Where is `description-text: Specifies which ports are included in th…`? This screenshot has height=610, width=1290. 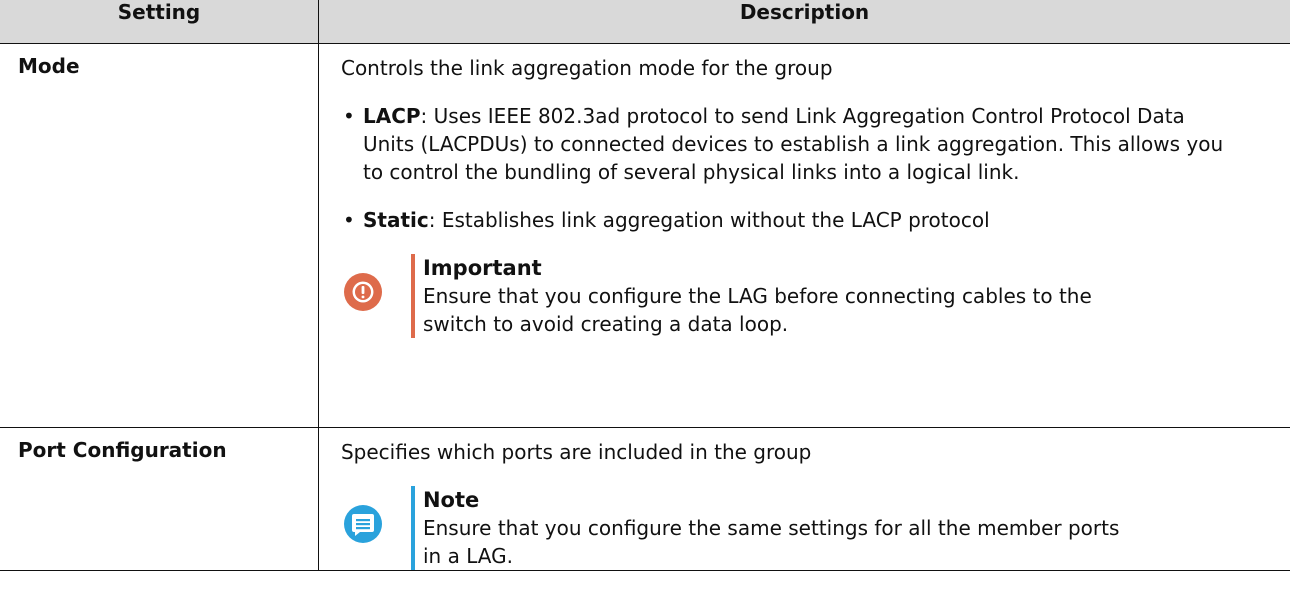
description-text: Specifies which ports are included in th… is located at coordinates (576, 452).